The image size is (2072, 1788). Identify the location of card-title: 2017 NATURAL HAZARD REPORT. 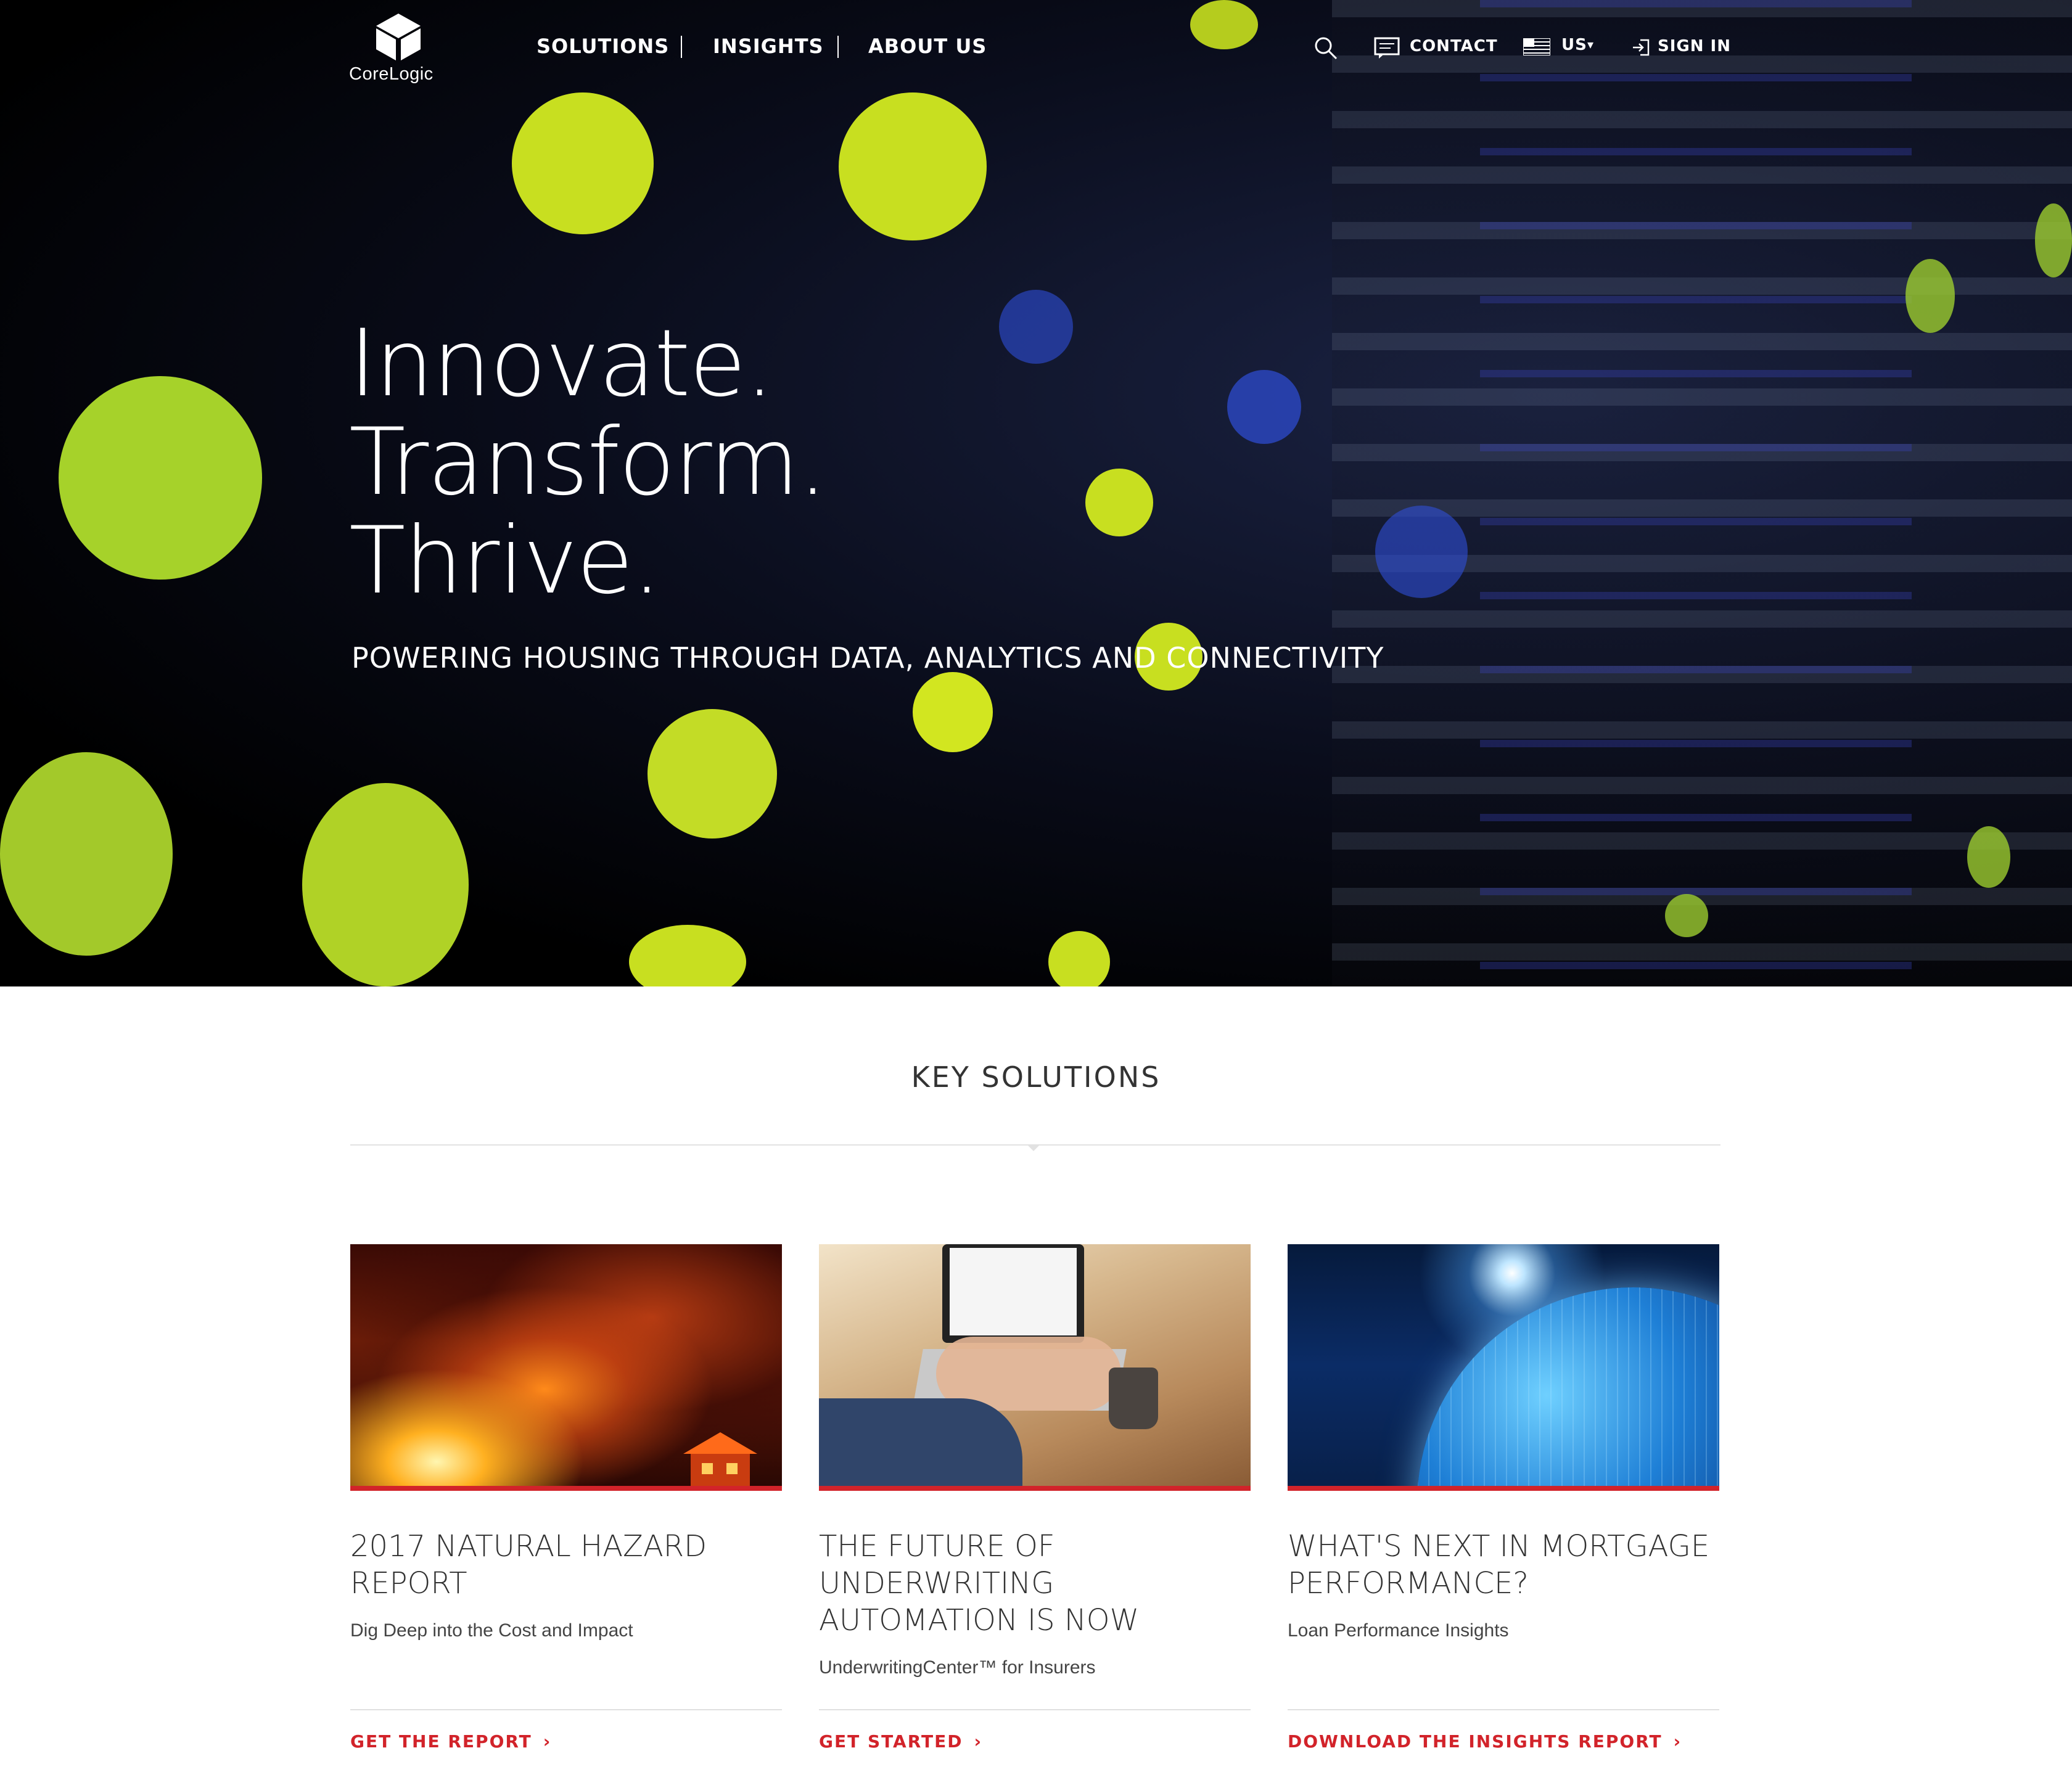
(566, 1565).